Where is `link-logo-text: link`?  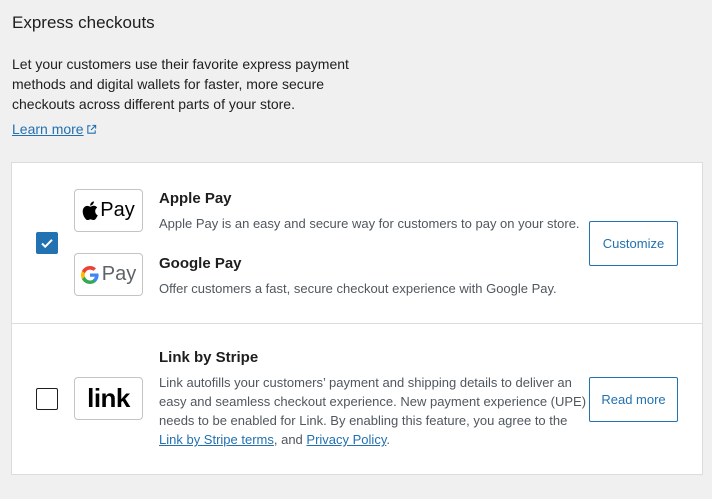 link-logo-text: link is located at coordinates (108, 398).